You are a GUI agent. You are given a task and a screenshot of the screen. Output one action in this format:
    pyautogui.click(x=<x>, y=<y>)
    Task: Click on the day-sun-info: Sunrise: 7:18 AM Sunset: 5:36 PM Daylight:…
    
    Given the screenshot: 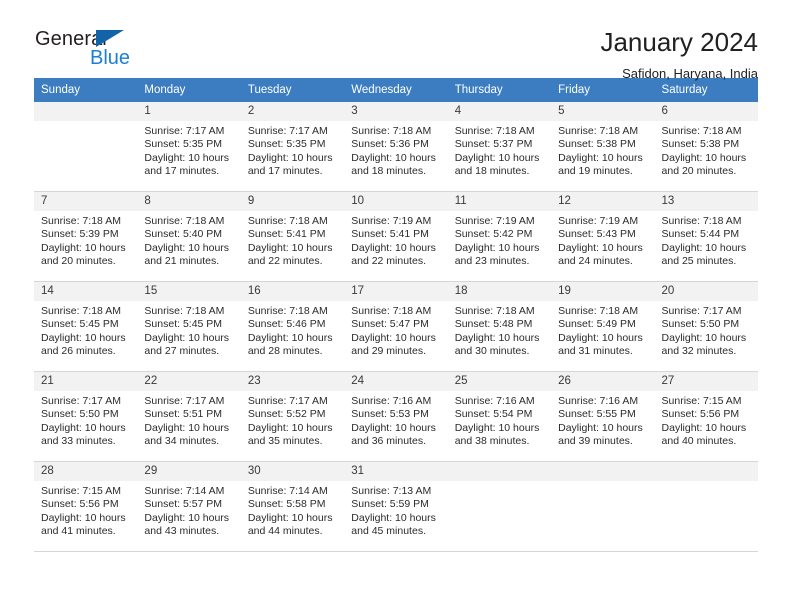 What is the action you would take?
    pyautogui.click(x=395, y=150)
    